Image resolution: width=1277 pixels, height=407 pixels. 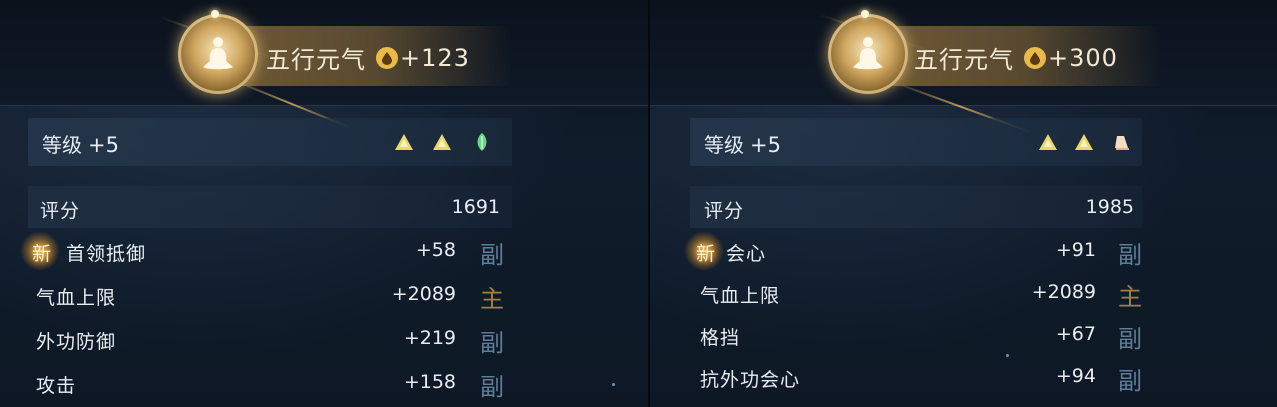 What do you see at coordinates (429, 382) in the screenshot?
I see `stat-value: +158` at bounding box center [429, 382].